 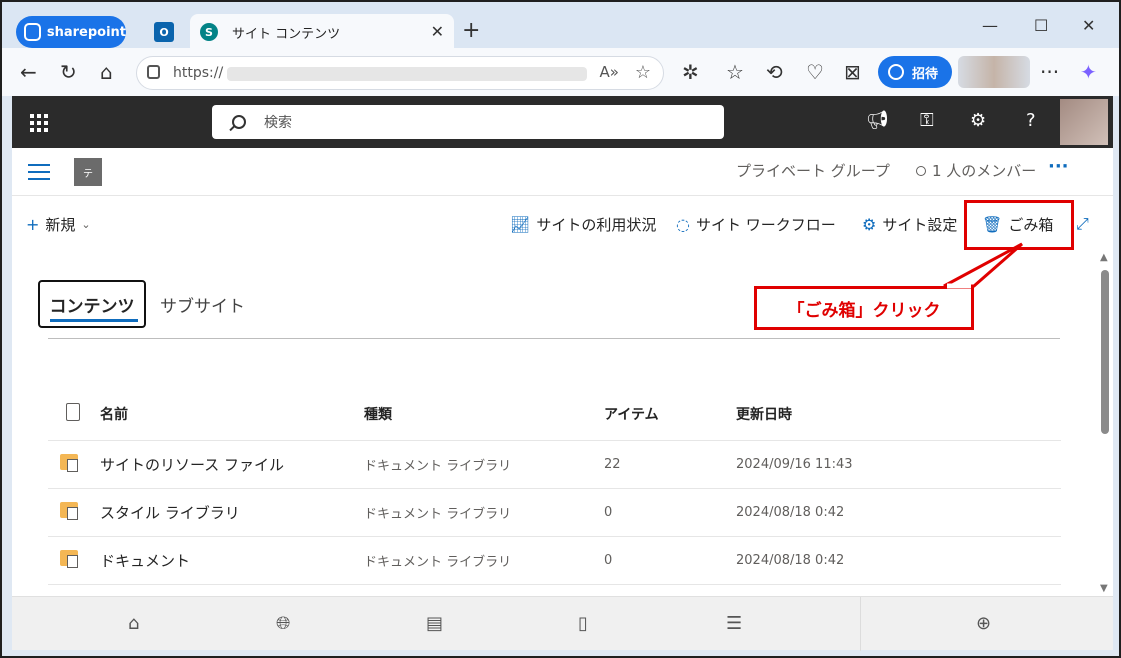 What do you see at coordinates (232, 414) in the screenshot?
I see `column-header-name: 名前` at bounding box center [232, 414].